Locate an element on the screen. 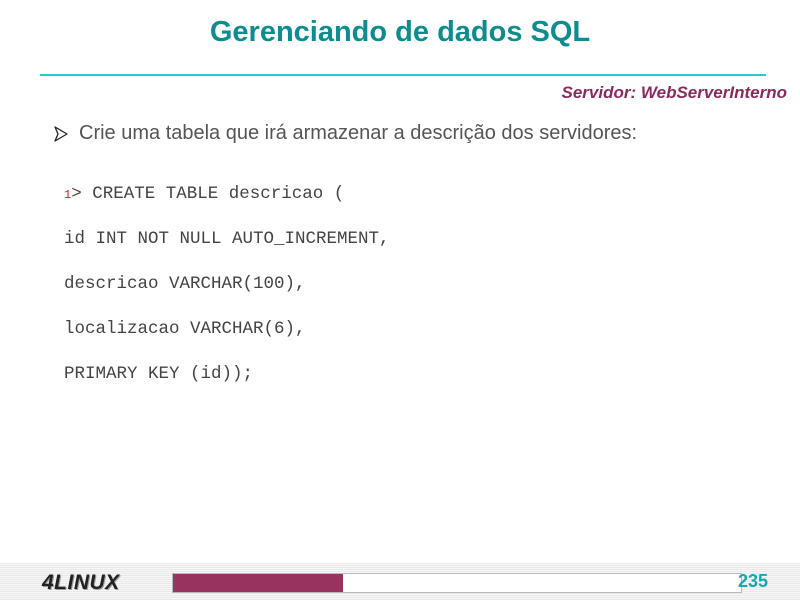 The height and width of the screenshot is (600, 800). progress-fill is located at coordinates (258, 583).